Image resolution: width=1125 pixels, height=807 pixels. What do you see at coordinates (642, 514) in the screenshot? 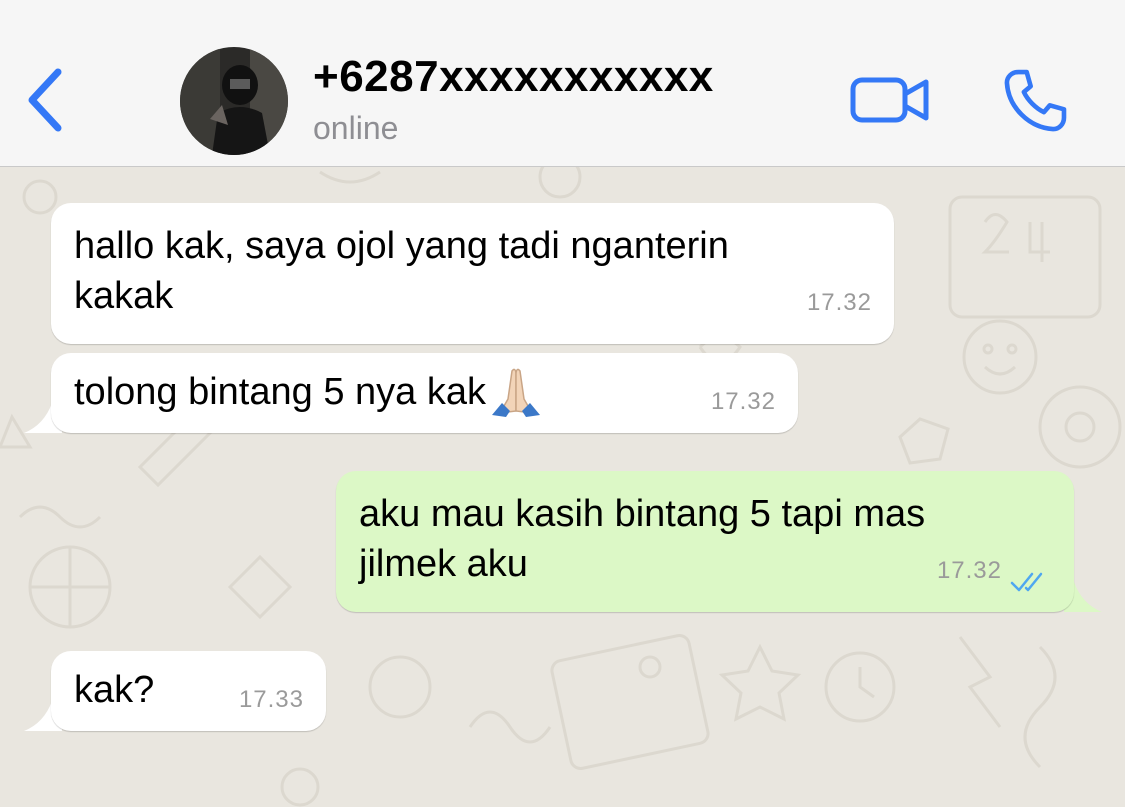
I see `message-line: aku mau kasih bintang 5 tapi mas` at bounding box center [642, 514].